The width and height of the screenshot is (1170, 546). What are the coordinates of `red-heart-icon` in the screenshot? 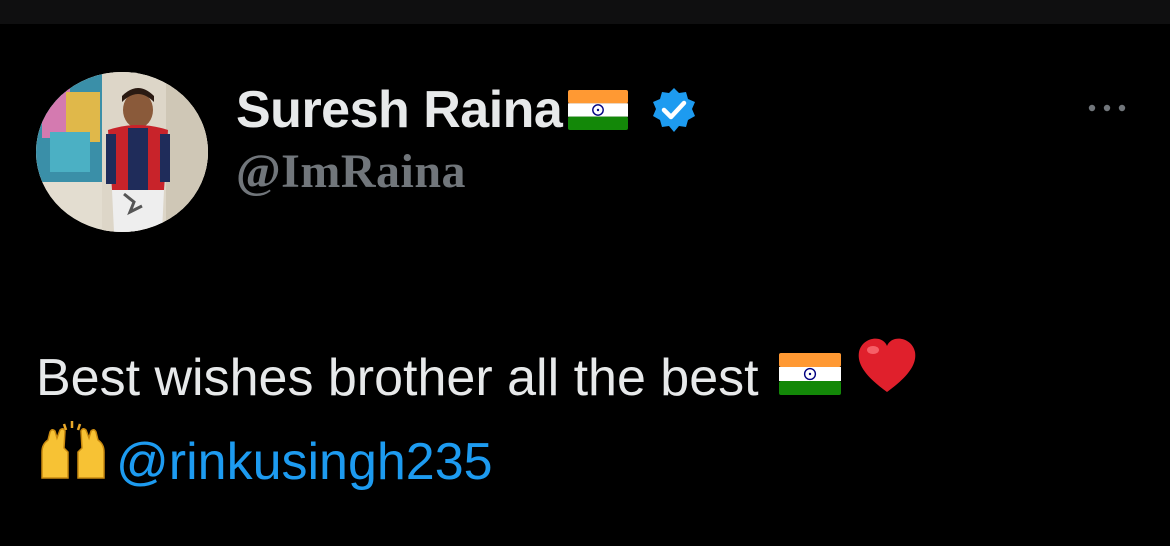 It's located at (887, 378).